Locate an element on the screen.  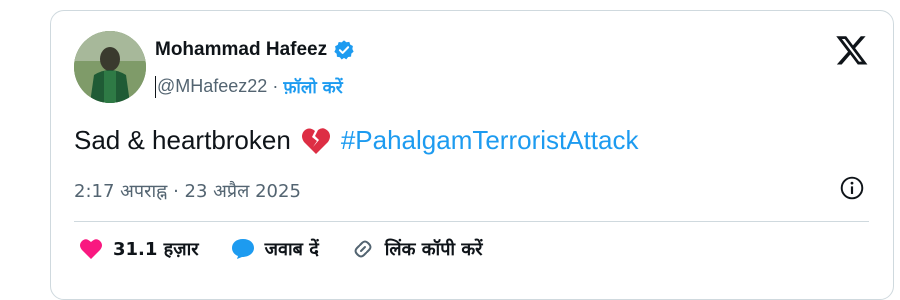
copy-link-label: लिंक कॉपी करें is located at coordinates (433, 249).